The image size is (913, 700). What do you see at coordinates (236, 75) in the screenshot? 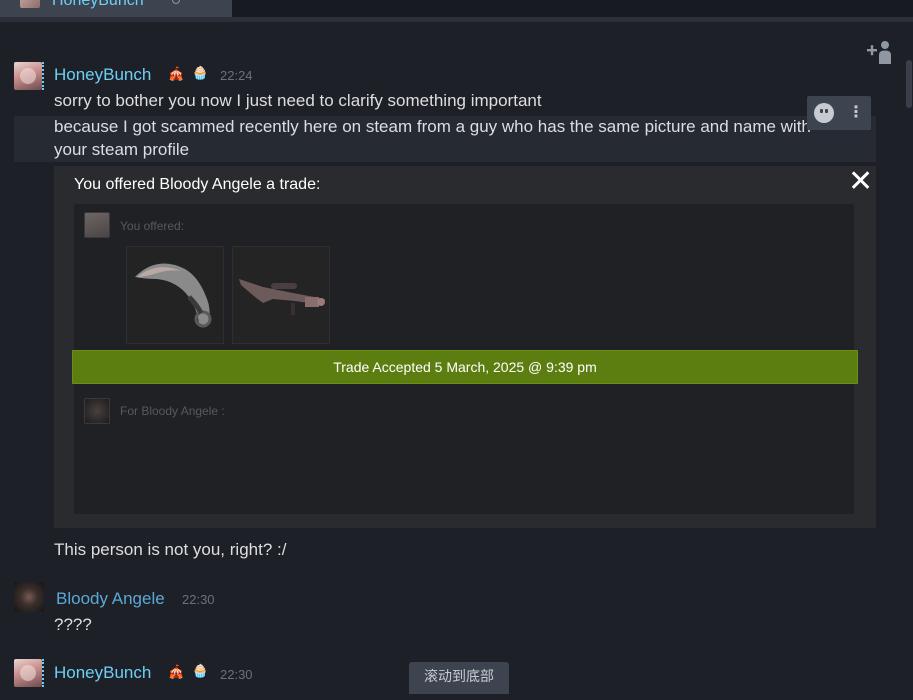
I see `timestamp: 22:24` at bounding box center [236, 75].